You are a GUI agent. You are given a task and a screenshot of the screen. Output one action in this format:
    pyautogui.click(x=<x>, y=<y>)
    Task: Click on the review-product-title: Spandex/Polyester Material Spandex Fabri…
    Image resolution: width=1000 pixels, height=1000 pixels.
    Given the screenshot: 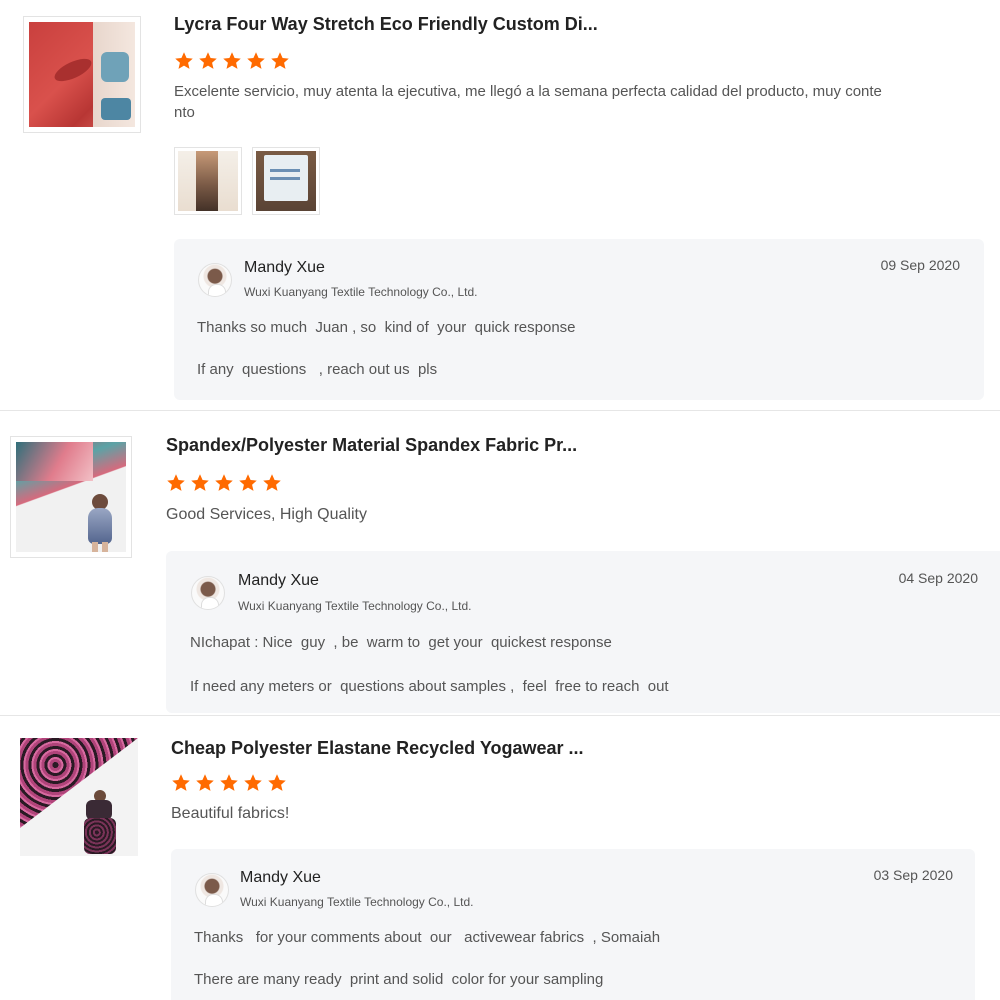 What is the action you would take?
    pyautogui.click(x=371, y=445)
    